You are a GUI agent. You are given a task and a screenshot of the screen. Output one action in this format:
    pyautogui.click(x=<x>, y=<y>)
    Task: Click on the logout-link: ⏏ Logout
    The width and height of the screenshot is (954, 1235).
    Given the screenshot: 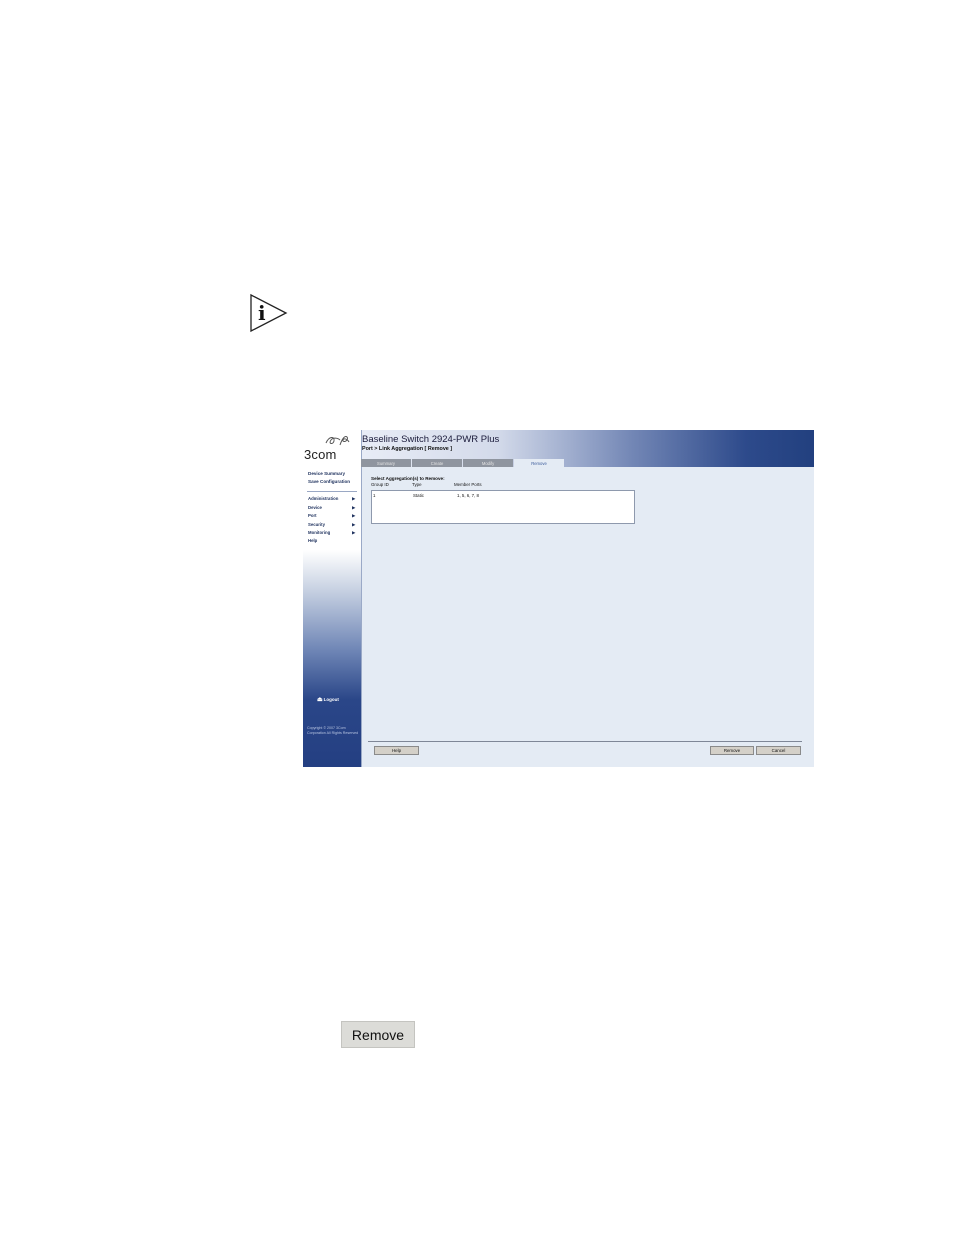 What is the action you would take?
    pyautogui.click(x=328, y=699)
    